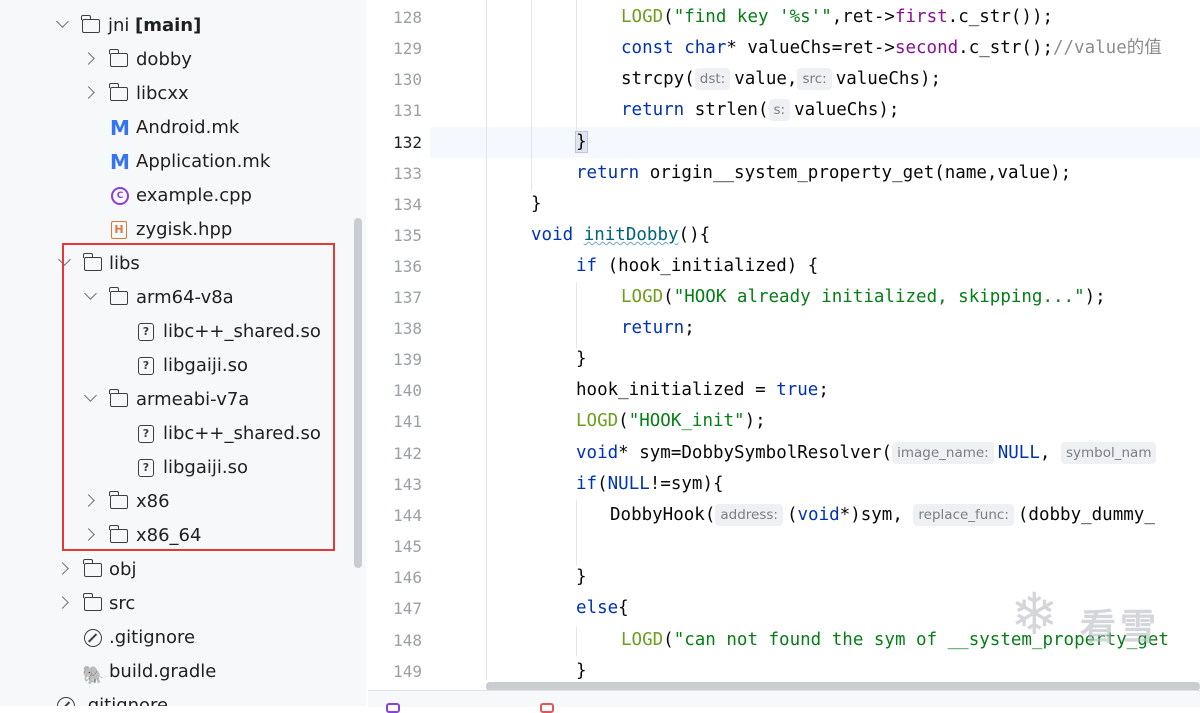 This screenshot has width=1200, height=713. I want to click on chevron-down-icon, so click(62, 21).